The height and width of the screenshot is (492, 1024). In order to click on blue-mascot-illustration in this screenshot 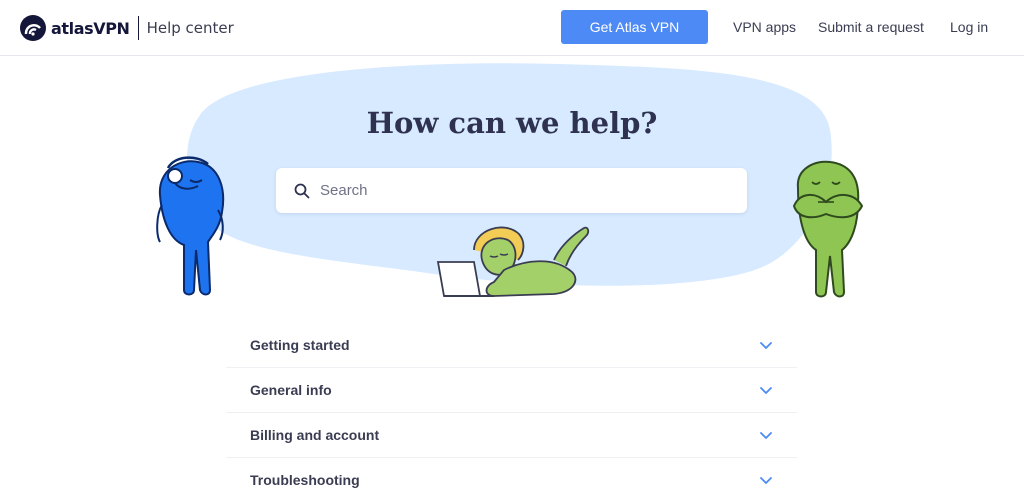, I will do `click(190, 226)`.